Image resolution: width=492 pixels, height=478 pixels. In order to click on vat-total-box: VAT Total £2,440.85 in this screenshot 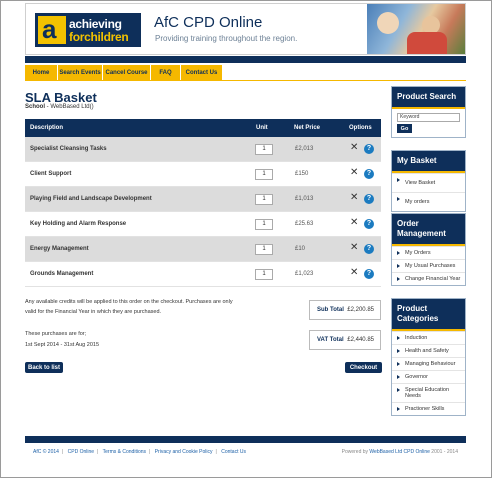, I will do `click(345, 340)`.